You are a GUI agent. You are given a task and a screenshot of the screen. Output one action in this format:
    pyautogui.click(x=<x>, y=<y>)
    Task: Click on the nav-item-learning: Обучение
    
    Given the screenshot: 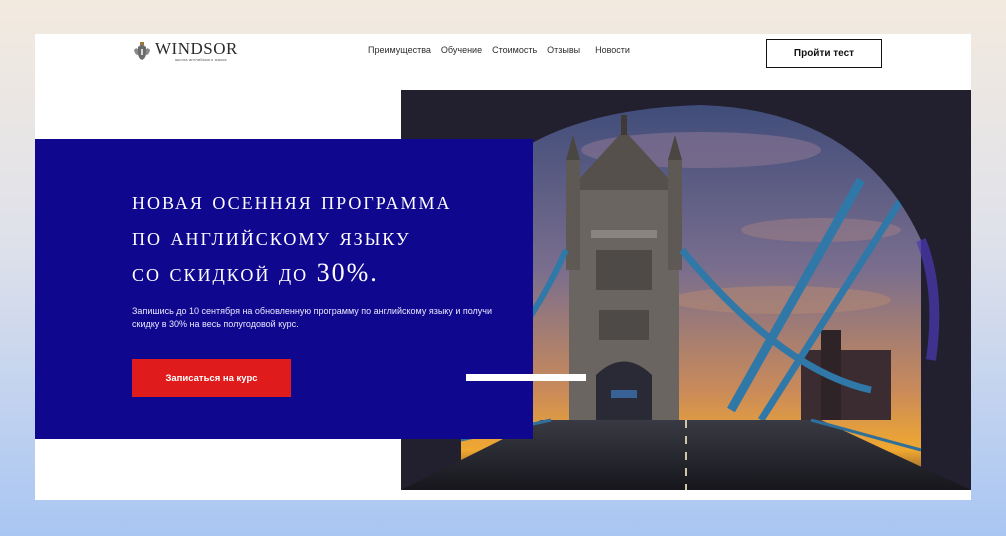 What is the action you would take?
    pyautogui.click(x=461, y=50)
    